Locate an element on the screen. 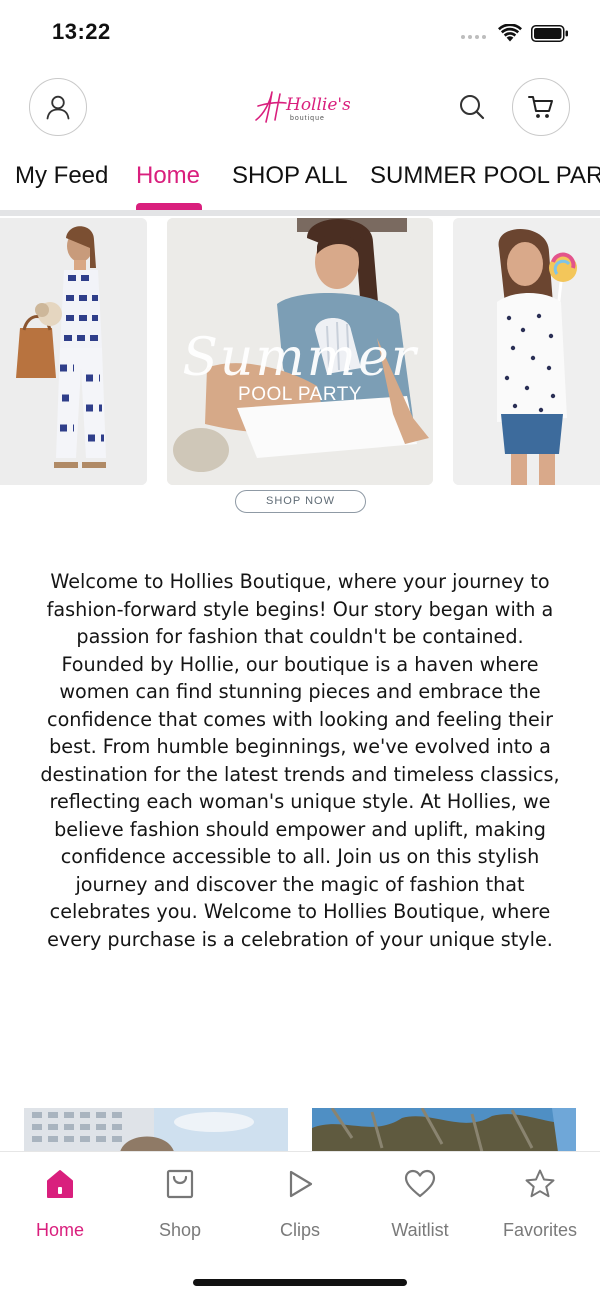 The width and height of the screenshot is (600, 1299). brand-logo: Hollie's boutique is located at coordinates (300, 106).